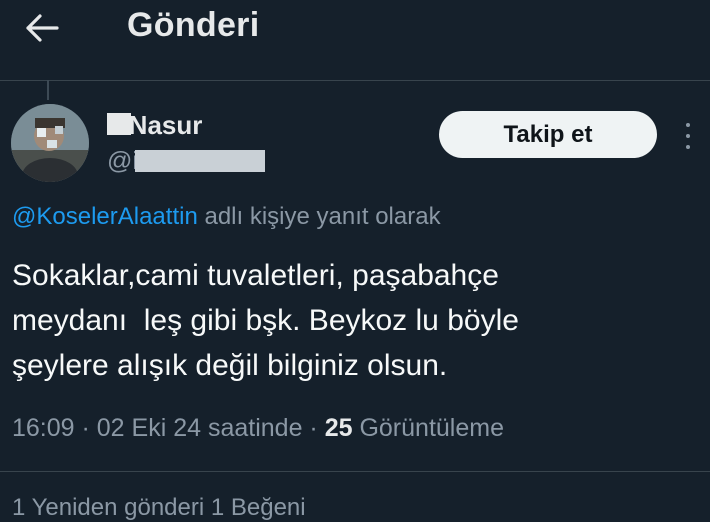  Describe the element at coordinates (105, 216) in the screenshot. I see `reply-to-link: @KoselerAlaattin` at that location.